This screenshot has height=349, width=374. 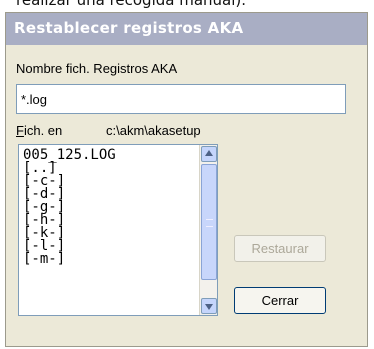 What do you see at coordinates (20, 130) in the screenshot?
I see `directory-label-accel: F` at bounding box center [20, 130].